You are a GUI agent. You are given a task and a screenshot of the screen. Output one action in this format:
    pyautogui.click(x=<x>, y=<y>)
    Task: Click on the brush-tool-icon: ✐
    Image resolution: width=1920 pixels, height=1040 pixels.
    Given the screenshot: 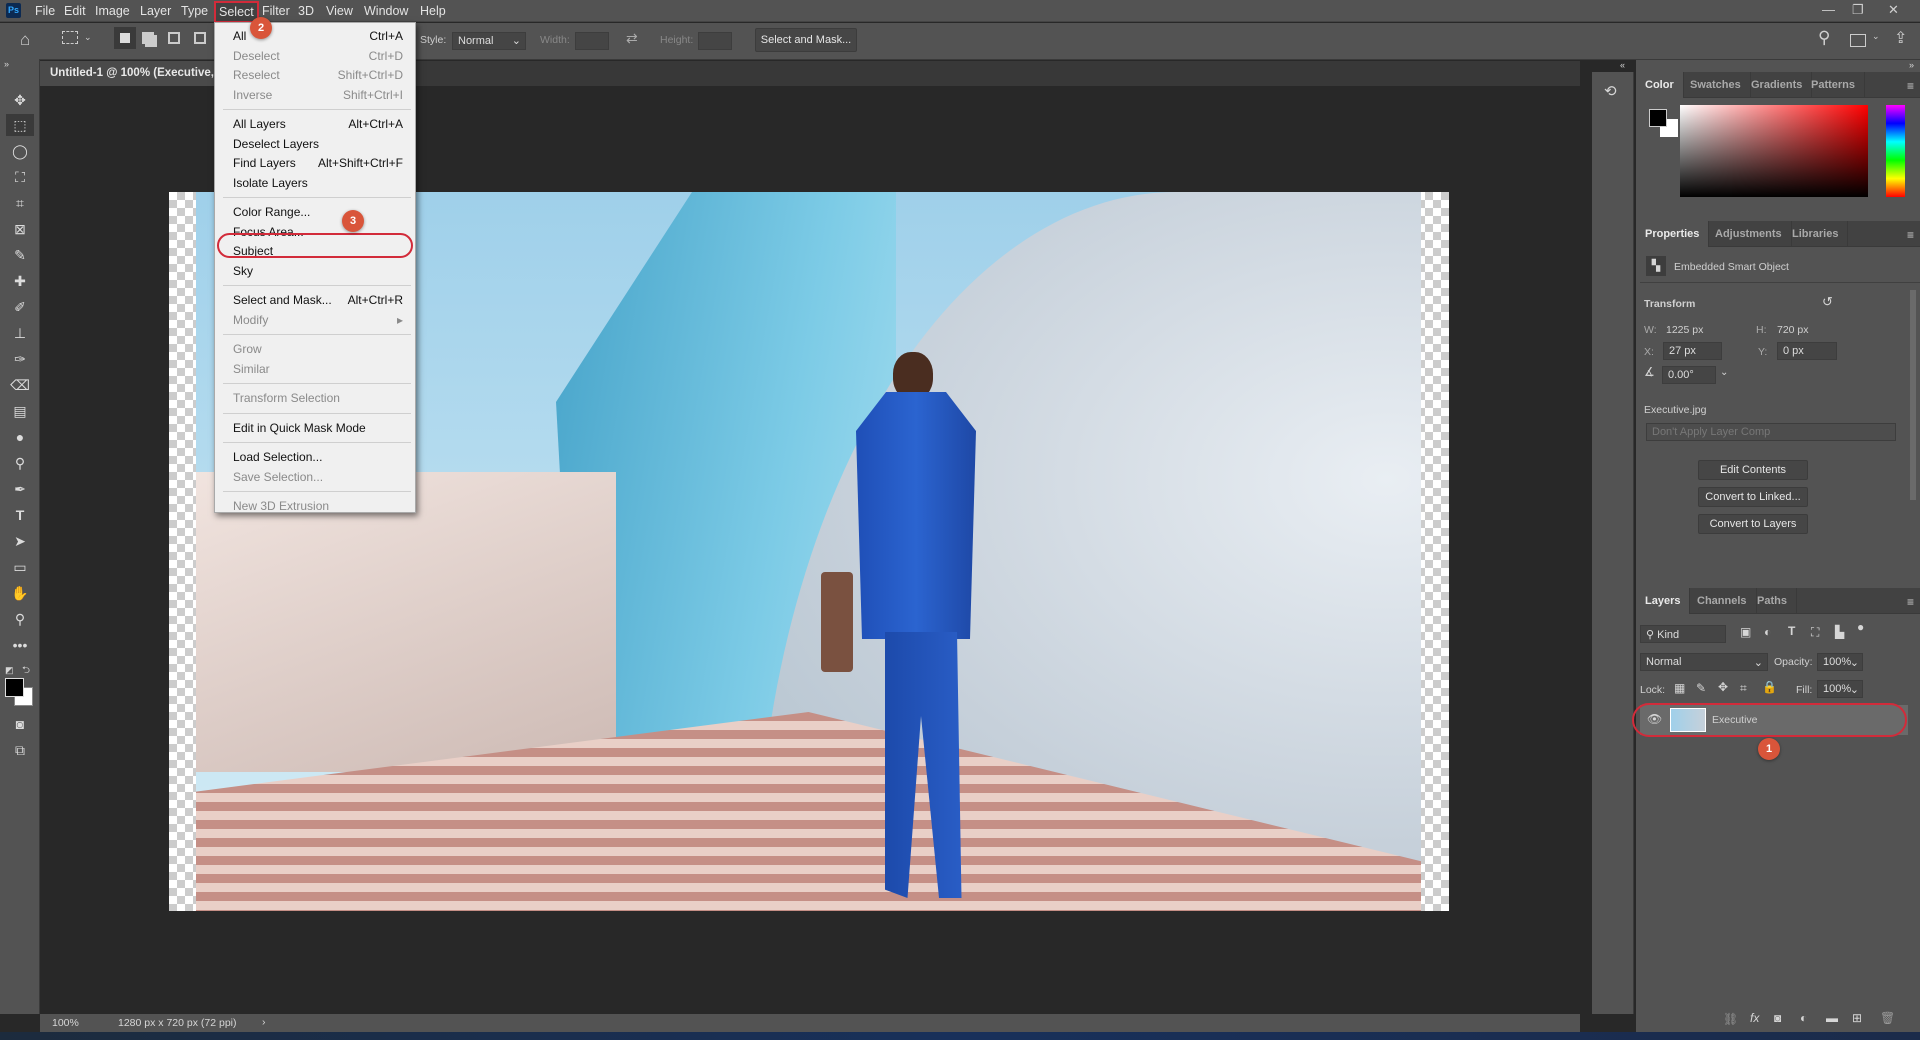 What is the action you would take?
    pyautogui.click(x=20, y=307)
    